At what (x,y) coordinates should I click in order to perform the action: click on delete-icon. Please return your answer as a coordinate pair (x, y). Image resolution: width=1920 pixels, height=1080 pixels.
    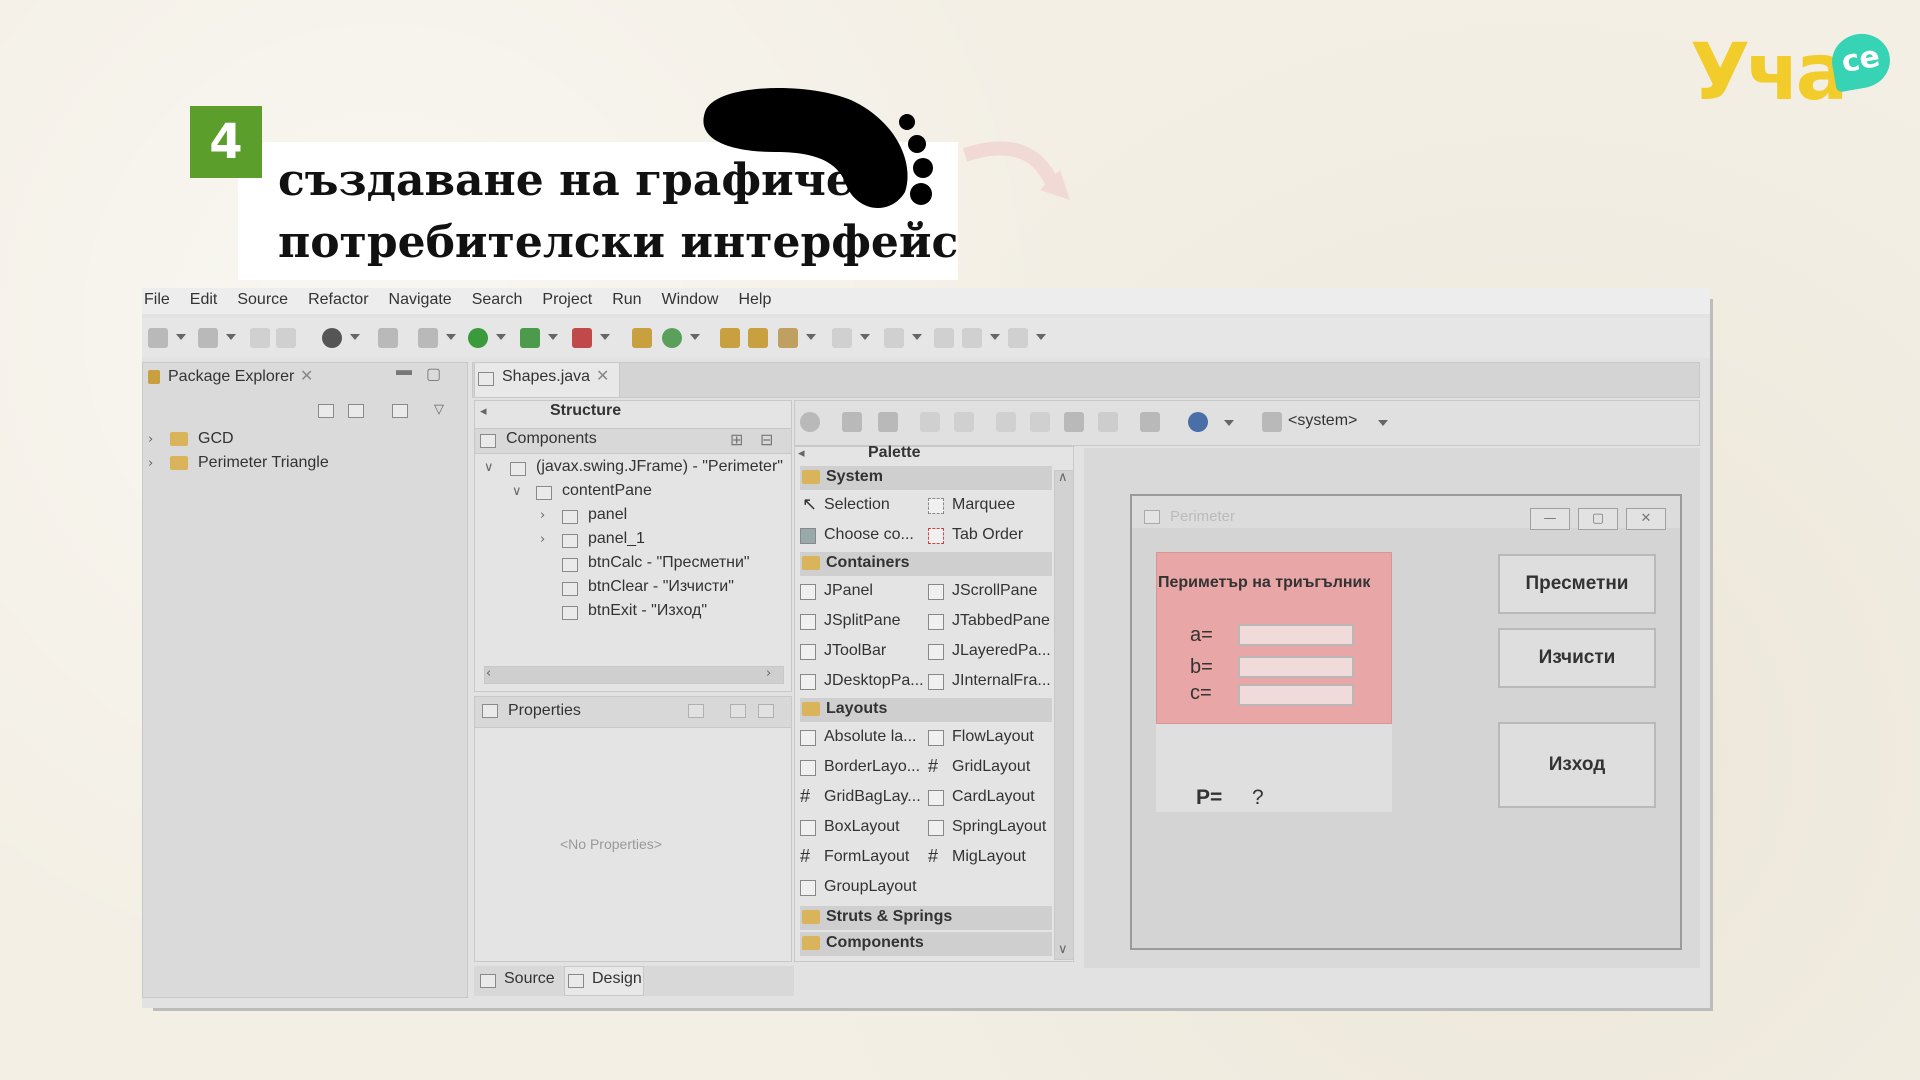
    Looking at the image, I should click on (1108, 422).